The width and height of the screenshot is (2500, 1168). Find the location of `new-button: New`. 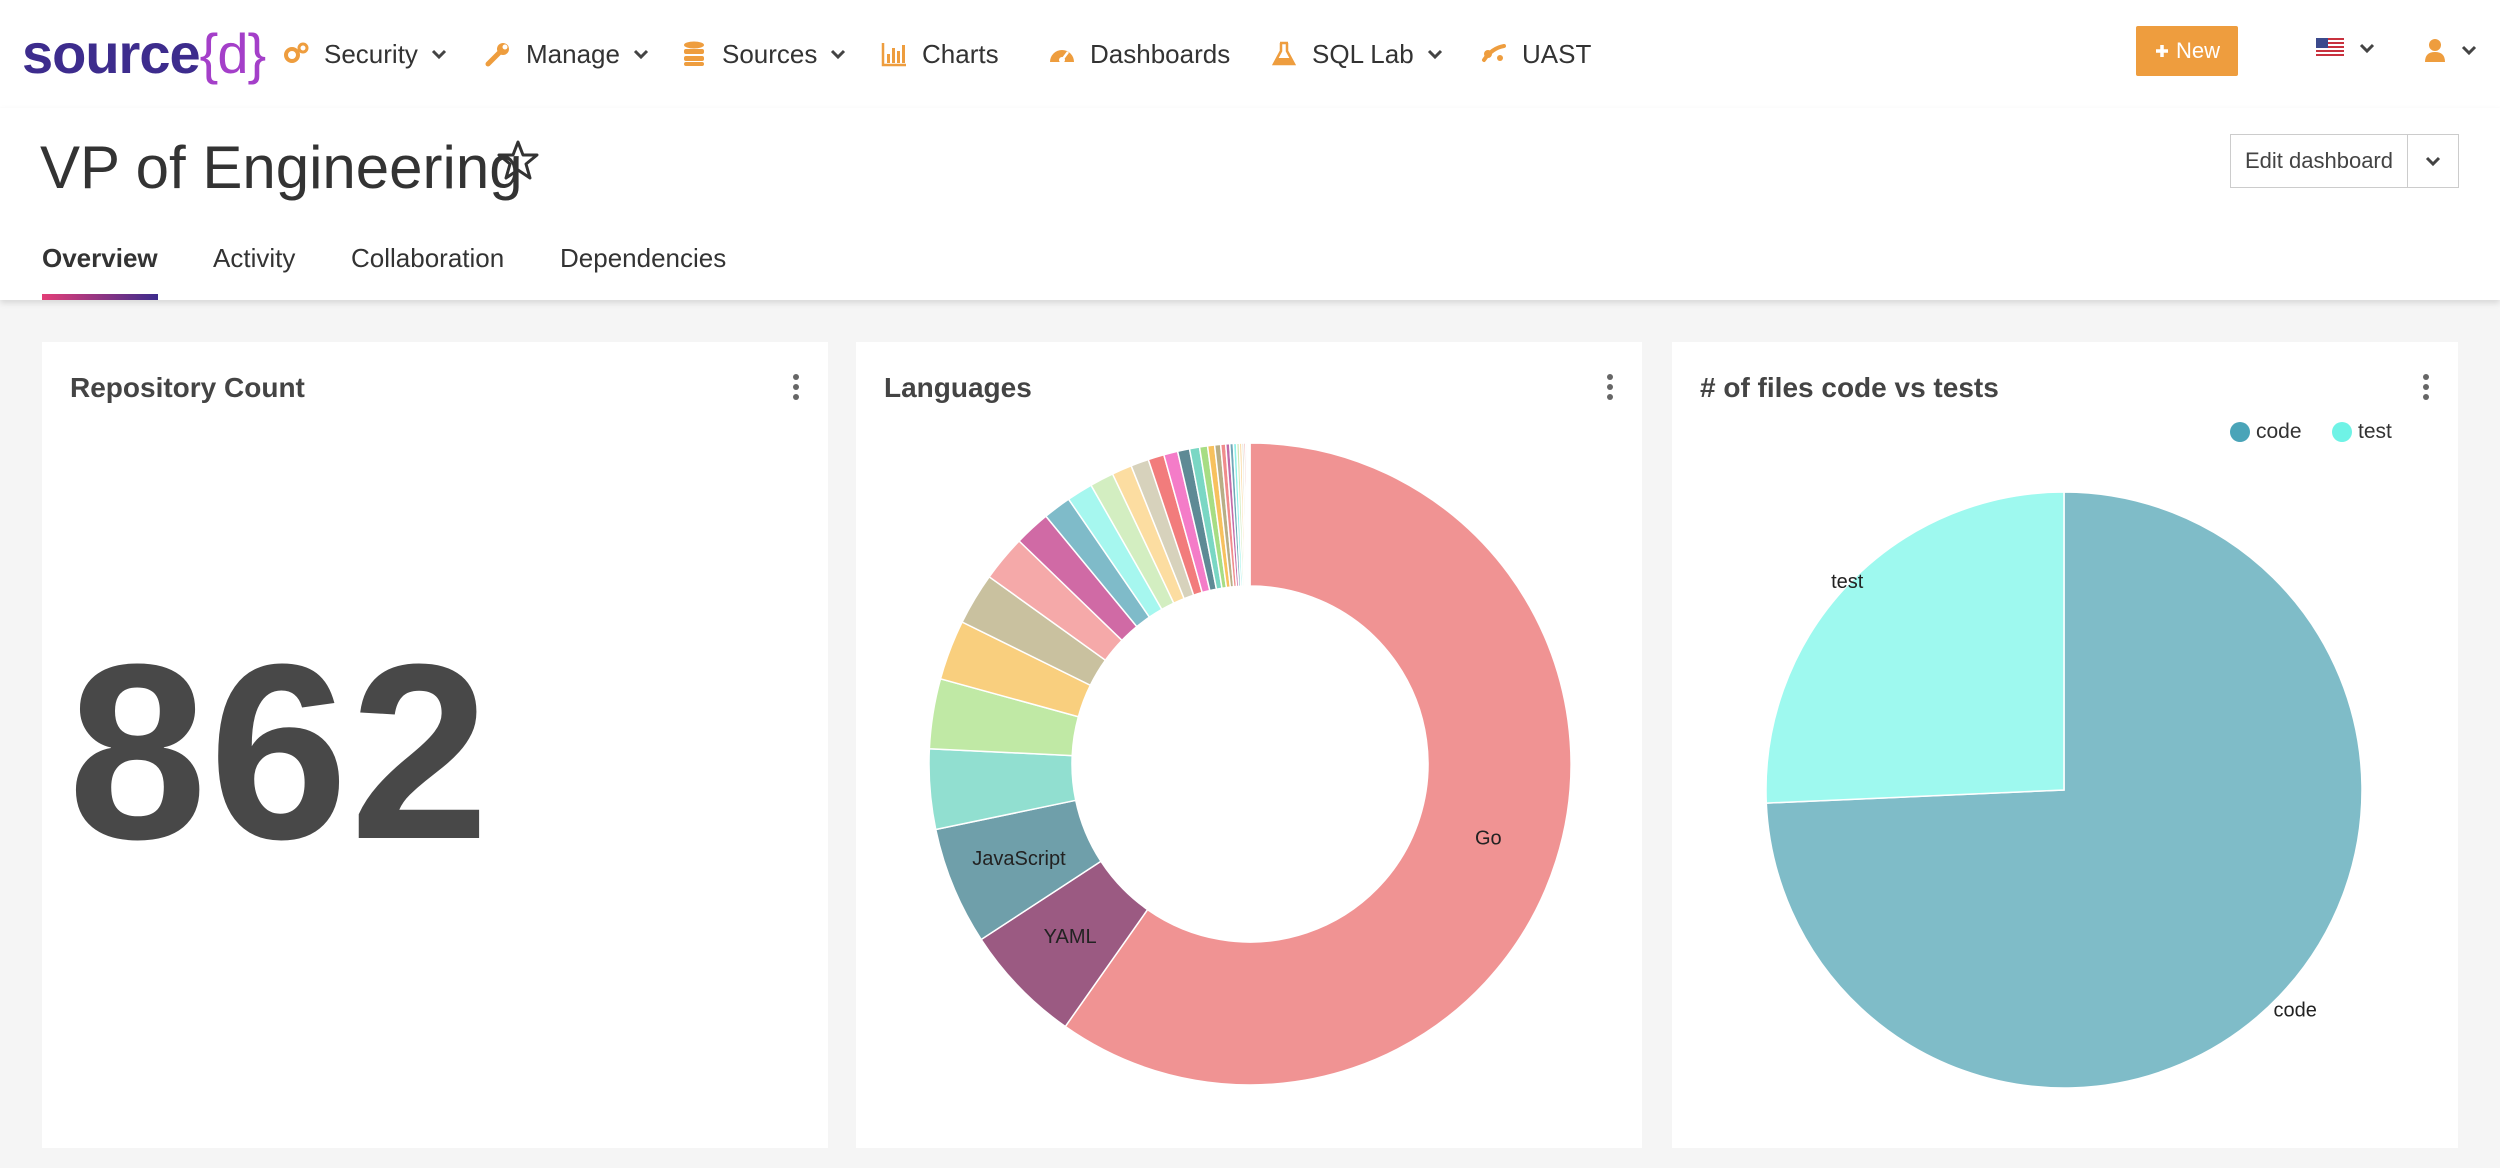

new-button: New is located at coordinates (2187, 51).